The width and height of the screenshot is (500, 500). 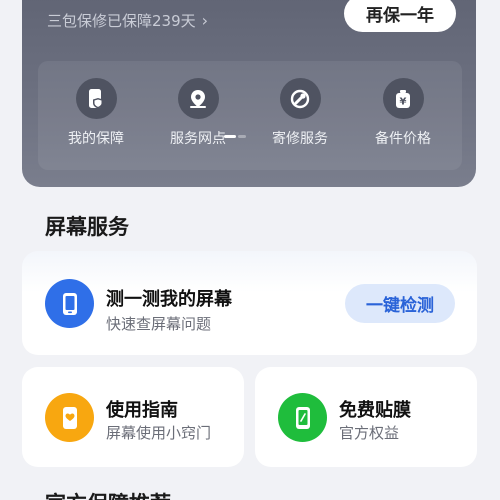 I want to click on section-title-official-protection: 官方保障推荐, so click(x=108, y=494).